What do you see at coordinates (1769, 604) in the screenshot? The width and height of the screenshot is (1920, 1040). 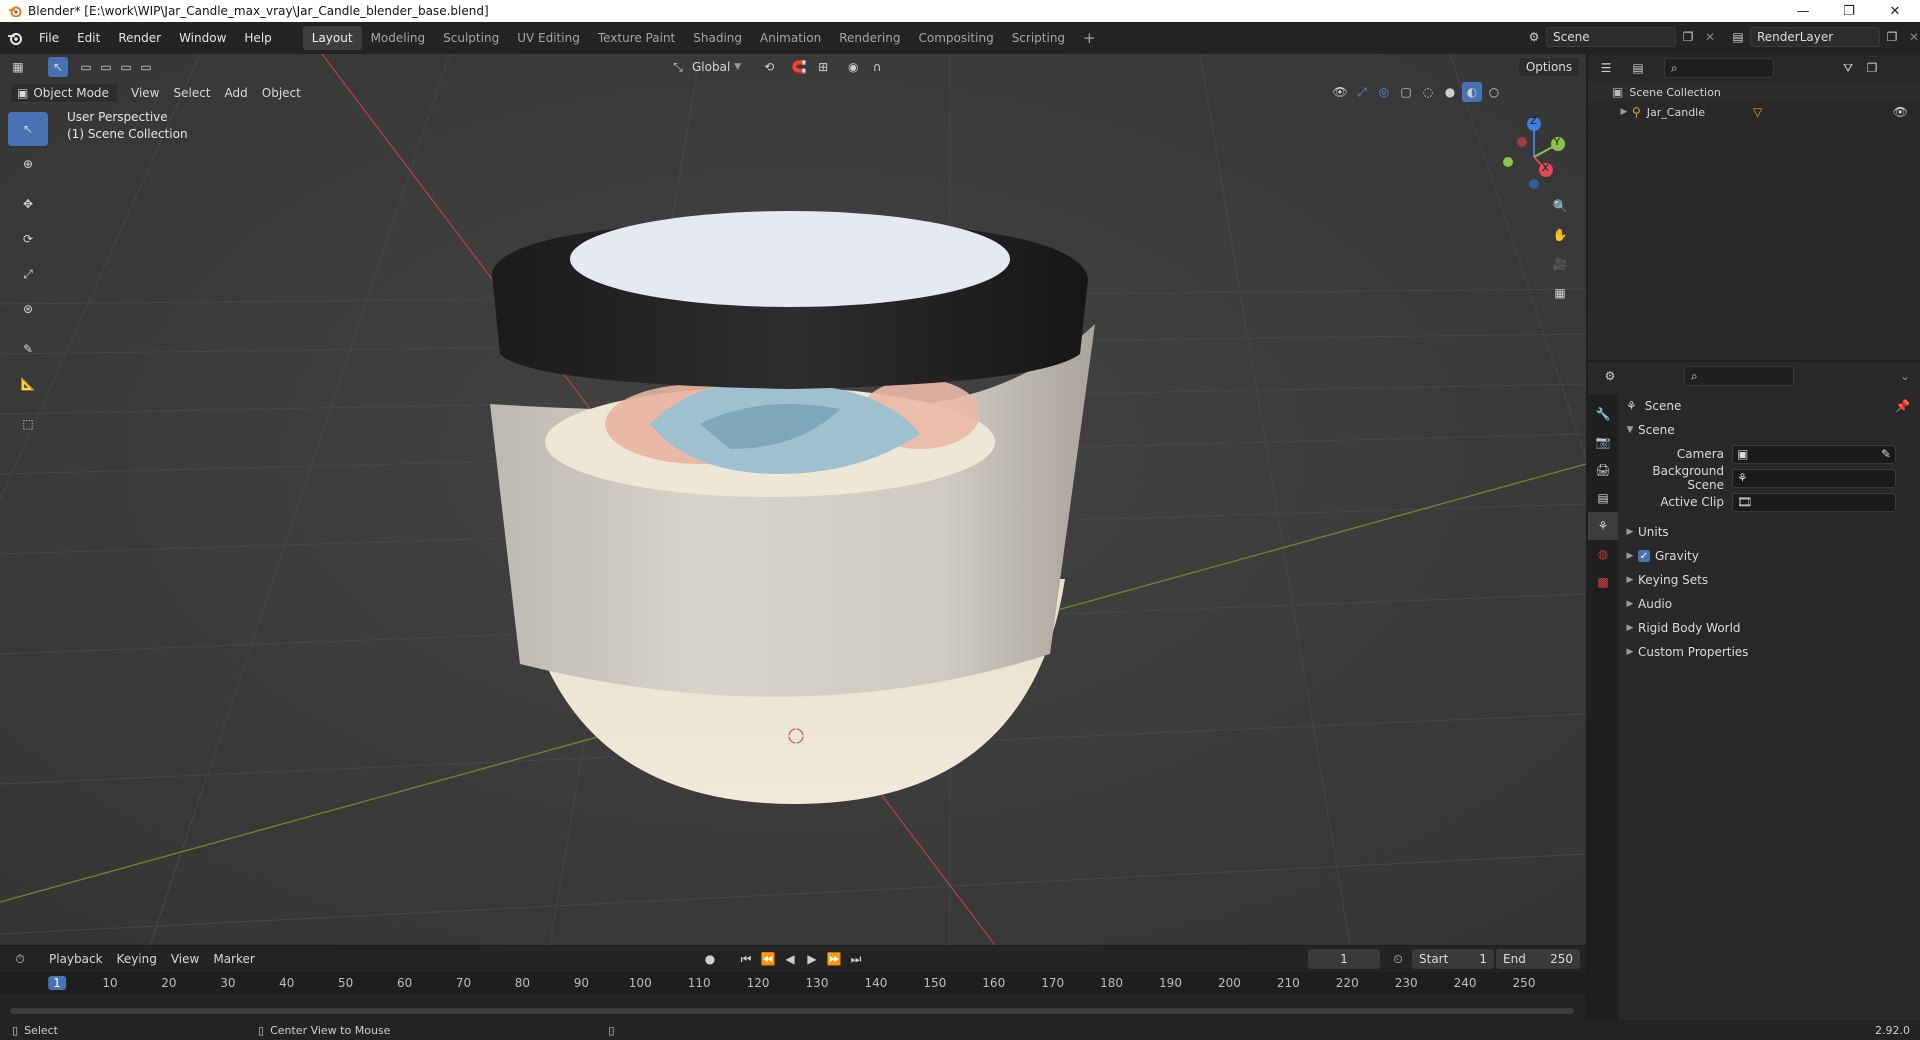 I see `audio-panel-header: ▶ Audio` at bounding box center [1769, 604].